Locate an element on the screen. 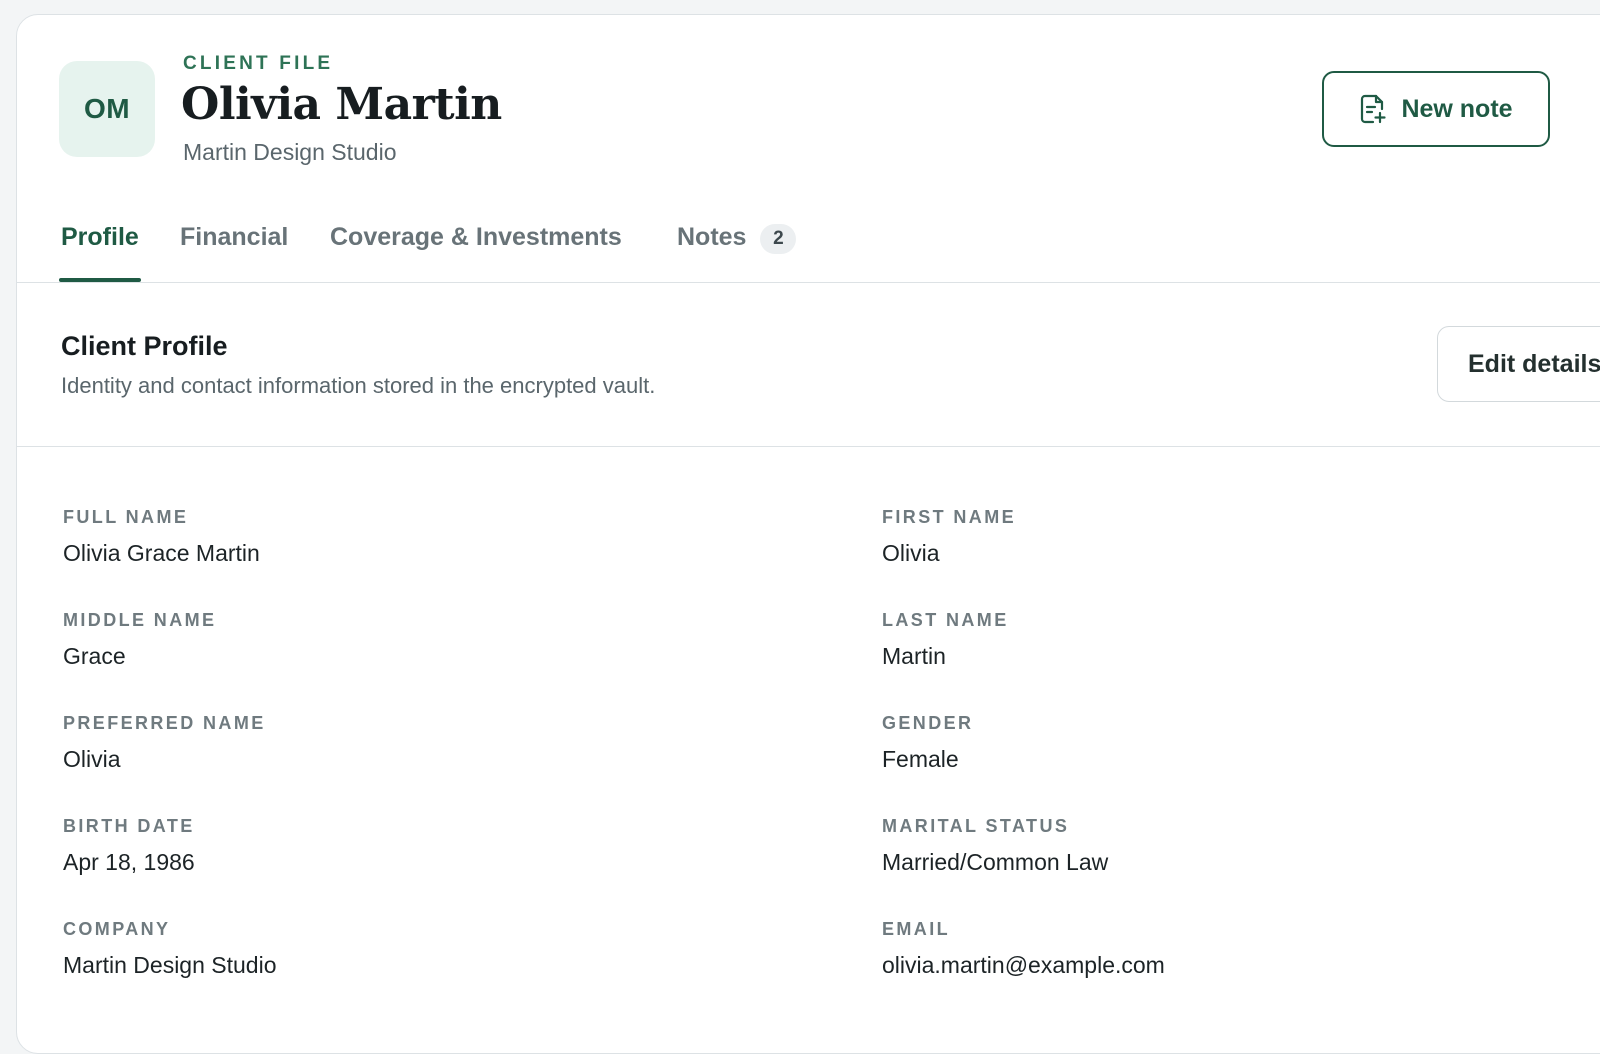 The height and width of the screenshot is (1054, 1600). avatar: OM is located at coordinates (107, 109).